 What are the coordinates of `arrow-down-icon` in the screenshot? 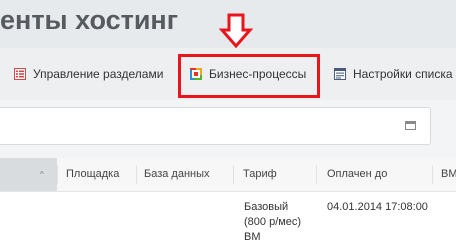 It's located at (236, 31).